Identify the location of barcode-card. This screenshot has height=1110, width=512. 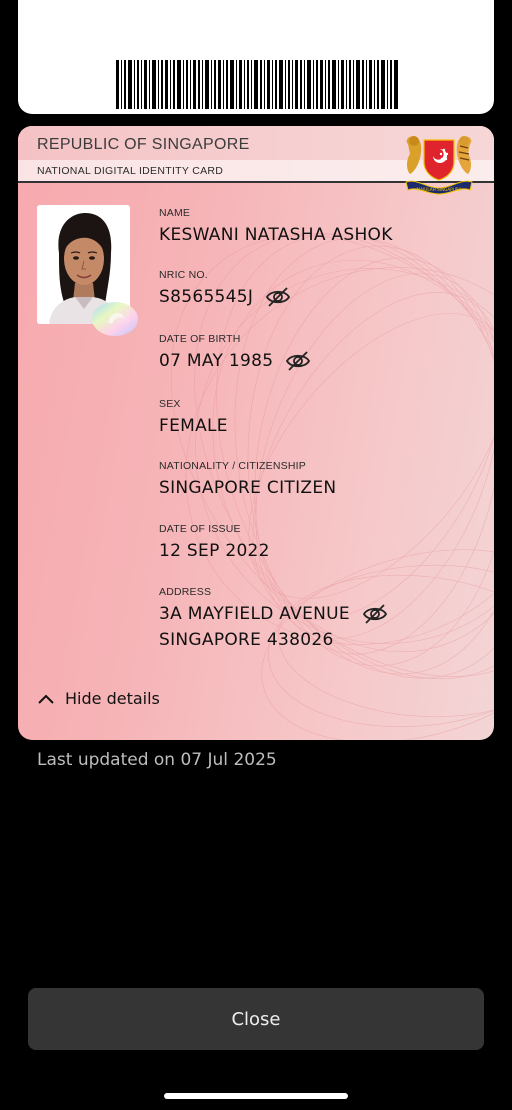
(256, 57).